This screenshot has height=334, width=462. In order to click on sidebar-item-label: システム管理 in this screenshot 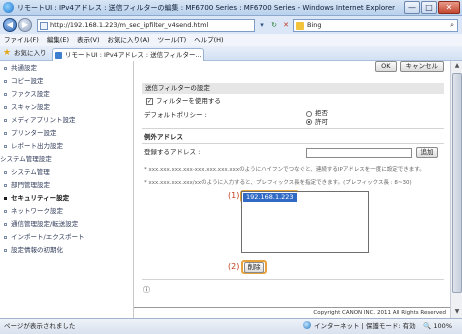, I will do `click(30, 172)`.